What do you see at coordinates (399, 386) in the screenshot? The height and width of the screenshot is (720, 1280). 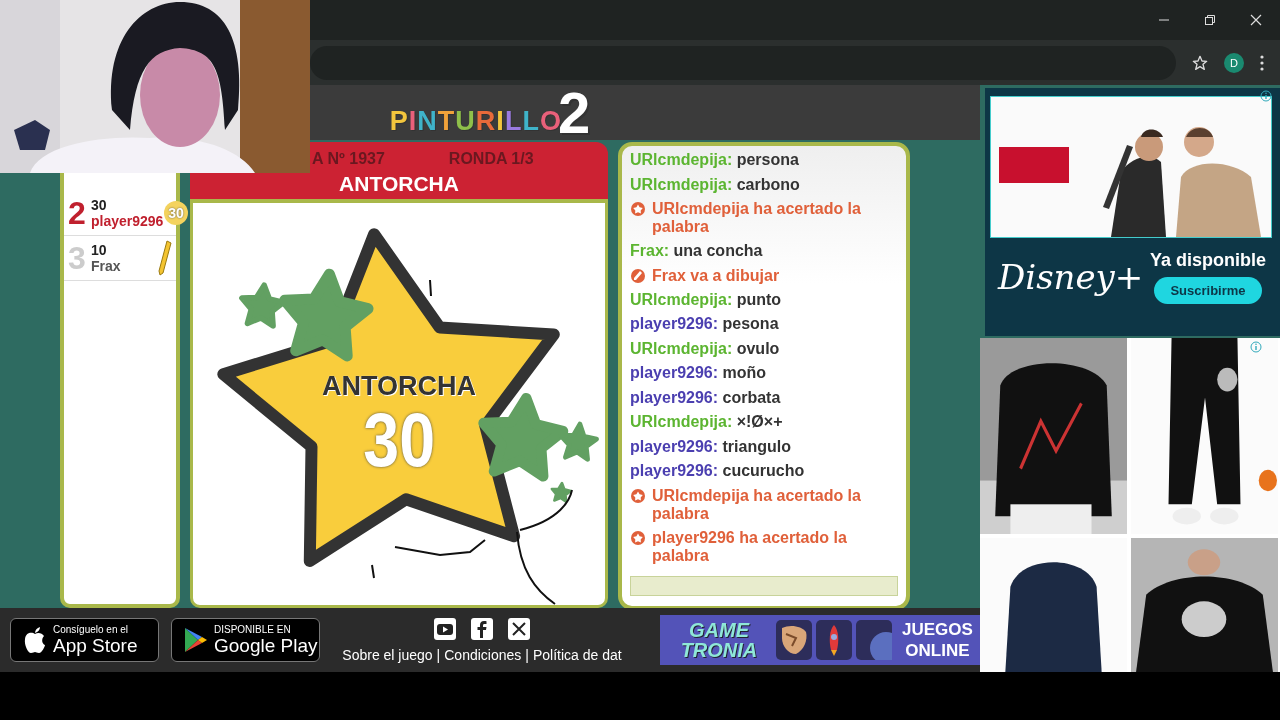 I see `word-label: ANTORCHA` at bounding box center [399, 386].